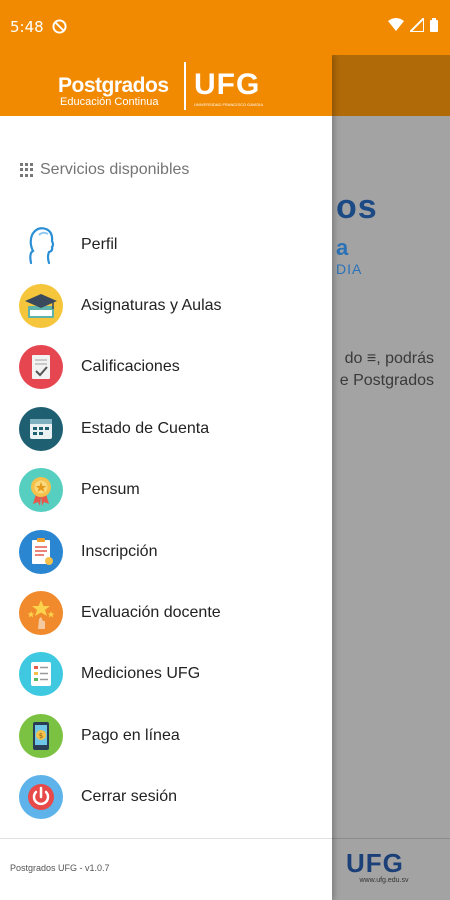 The image size is (450, 900). I want to click on do-not-disturb-icon, so click(59, 26).